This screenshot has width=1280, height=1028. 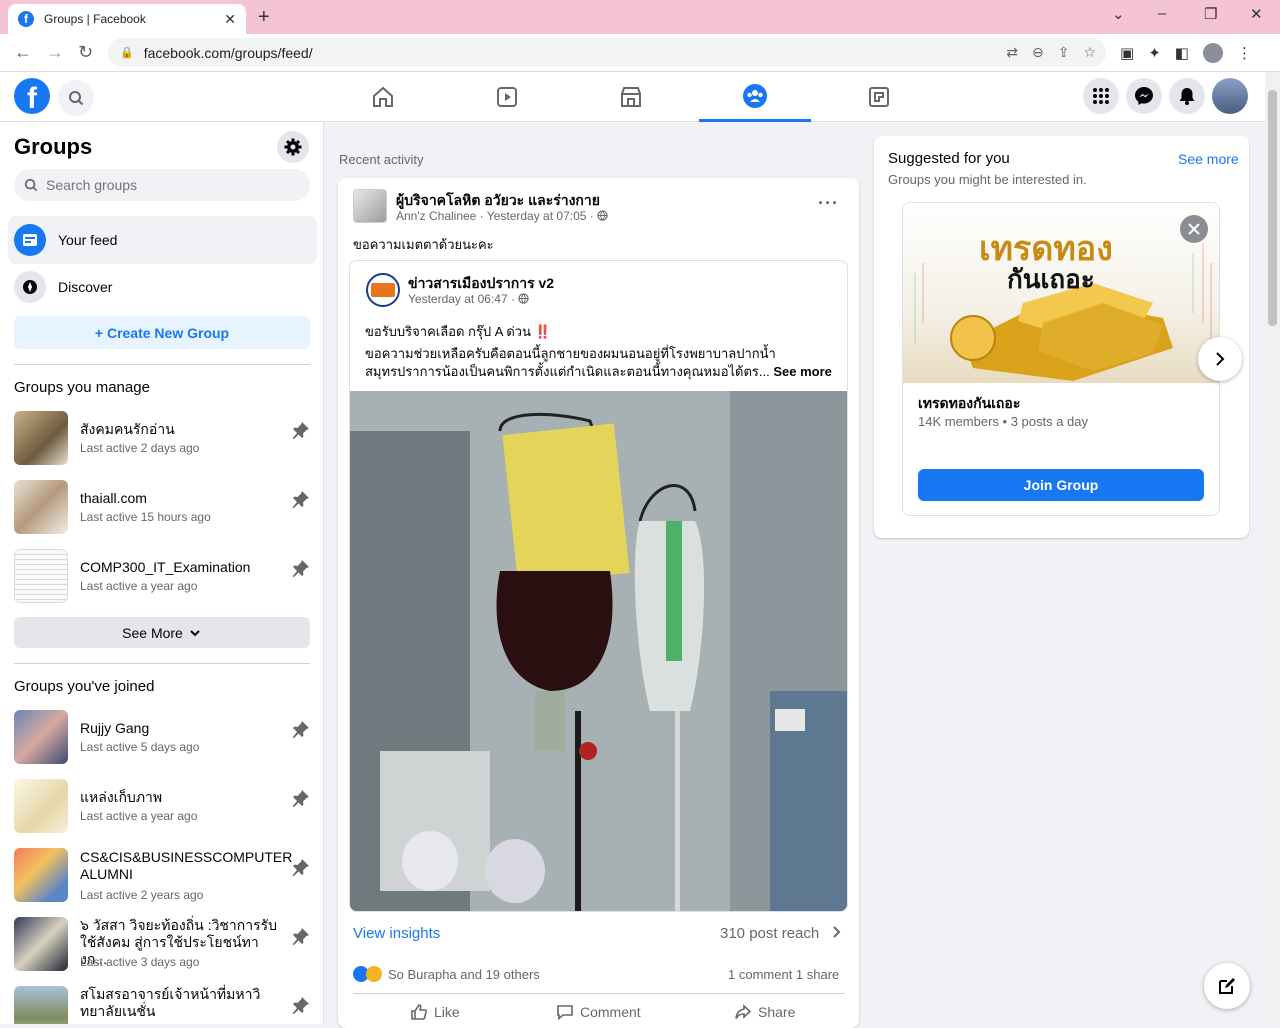 What do you see at coordinates (140, 962) in the screenshot?
I see `group-last-active: Last active 3 days ago` at bounding box center [140, 962].